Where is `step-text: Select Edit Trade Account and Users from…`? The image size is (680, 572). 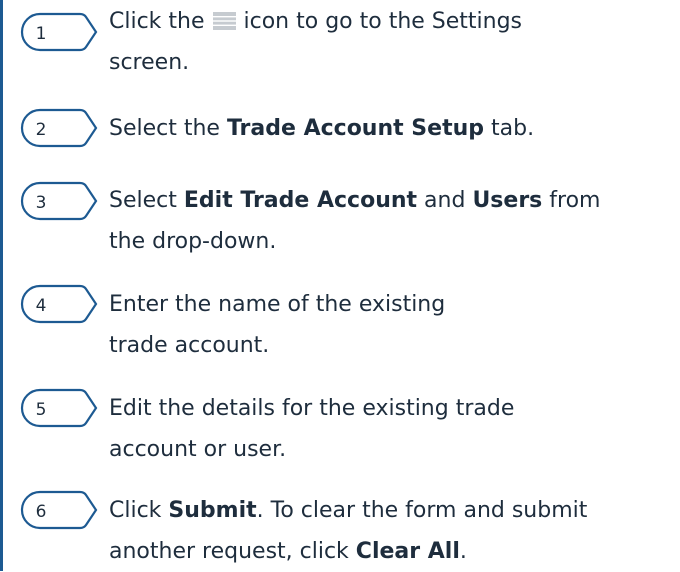 step-text: Select Edit Trade Account and Users from… is located at coordinates (389, 221).